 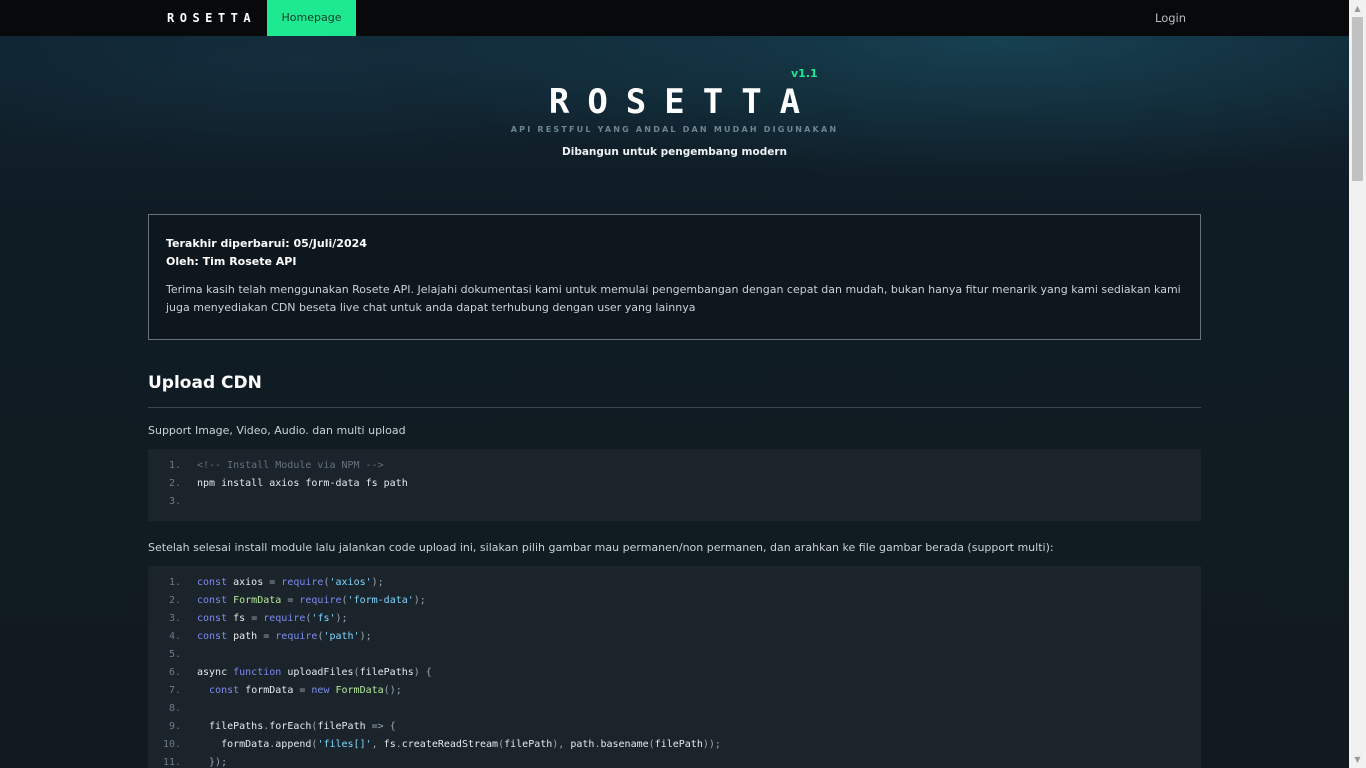 What do you see at coordinates (674, 709) in the screenshot?
I see `code-line: 8.` at bounding box center [674, 709].